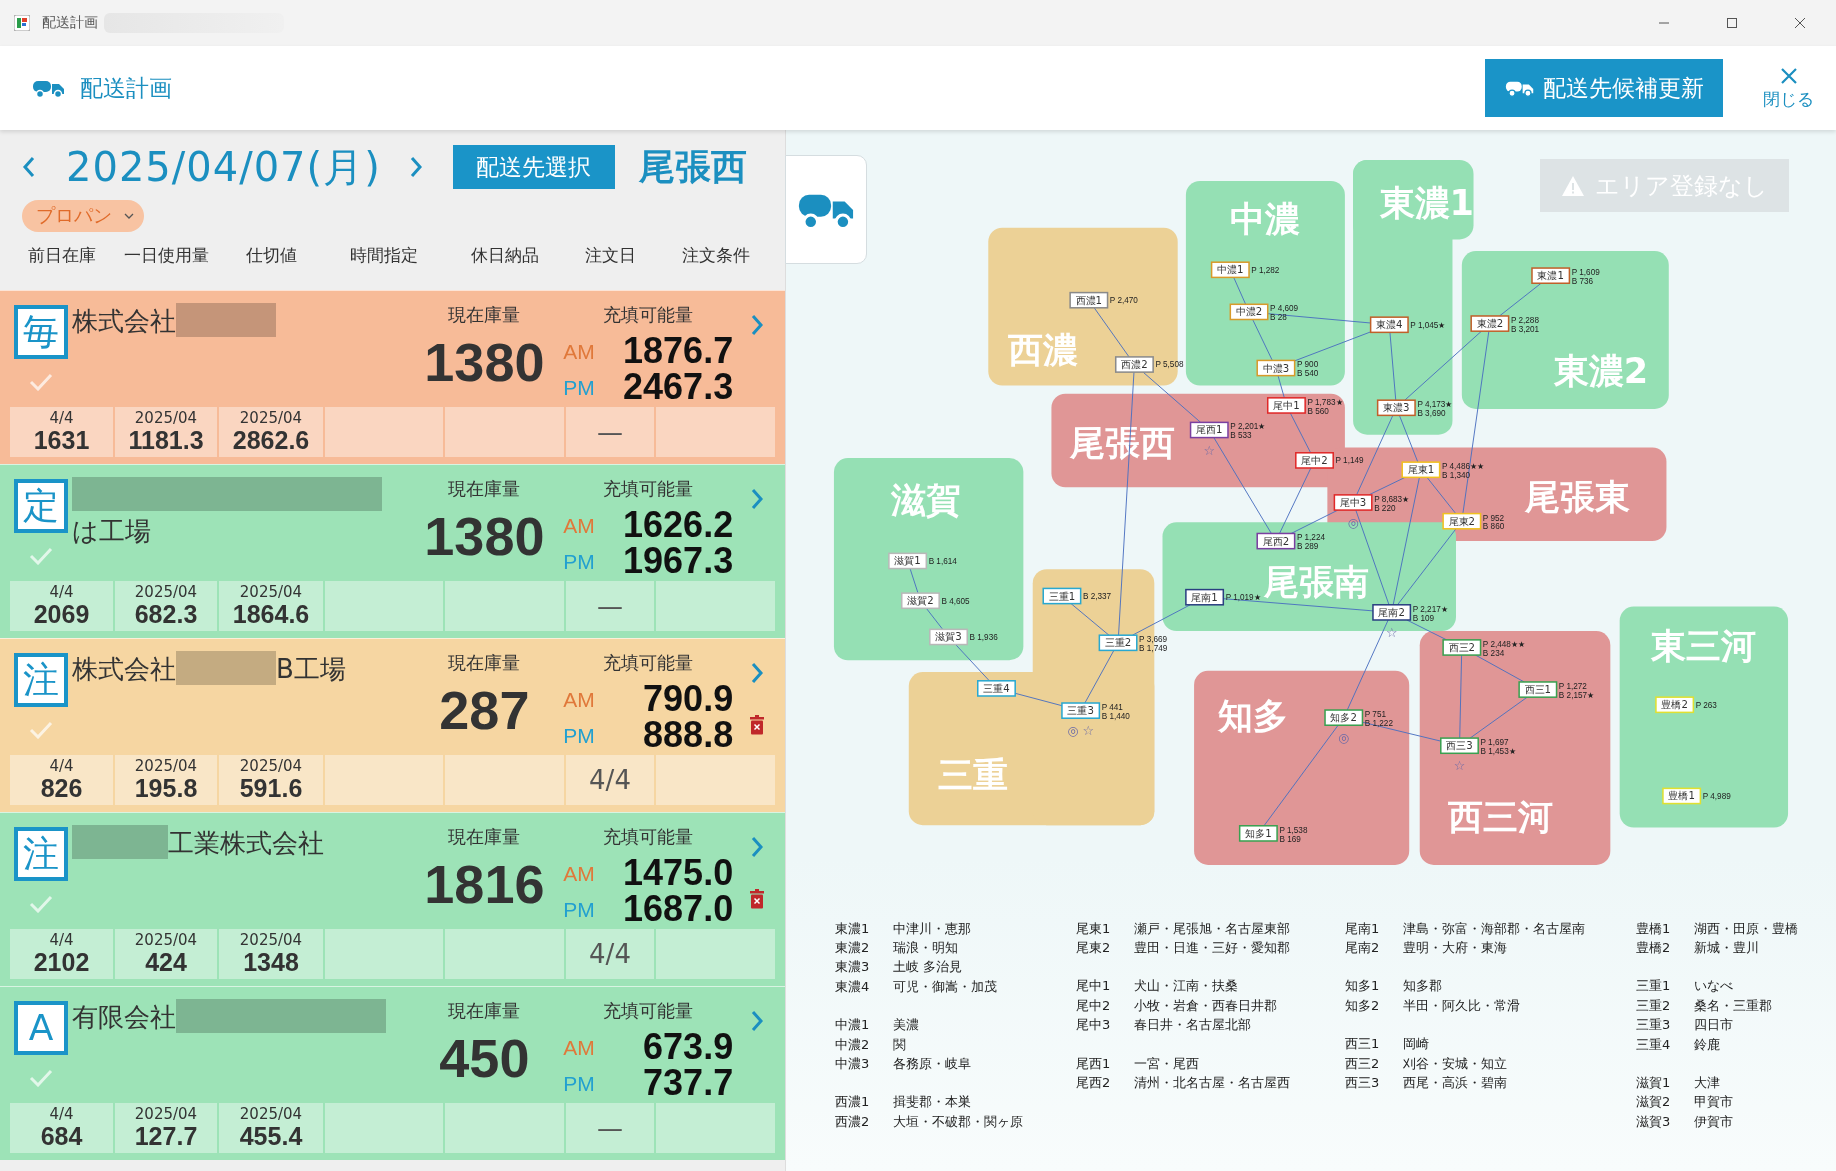 Image resolution: width=1836 pixels, height=1171 pixels. I want to click on legend-code: 尾中3, so click(1094, 1025).